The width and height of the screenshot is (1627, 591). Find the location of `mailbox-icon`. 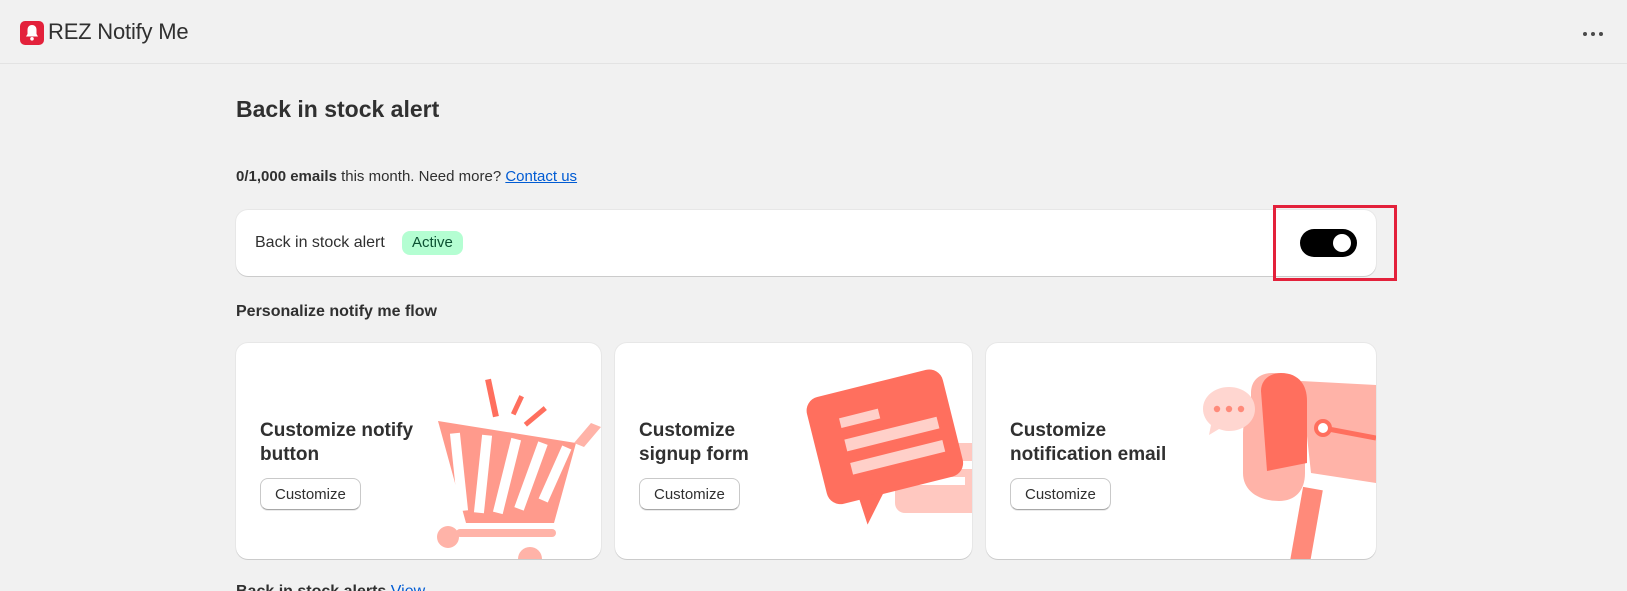

mailbox-icon is located at coordinates (1289, 466).